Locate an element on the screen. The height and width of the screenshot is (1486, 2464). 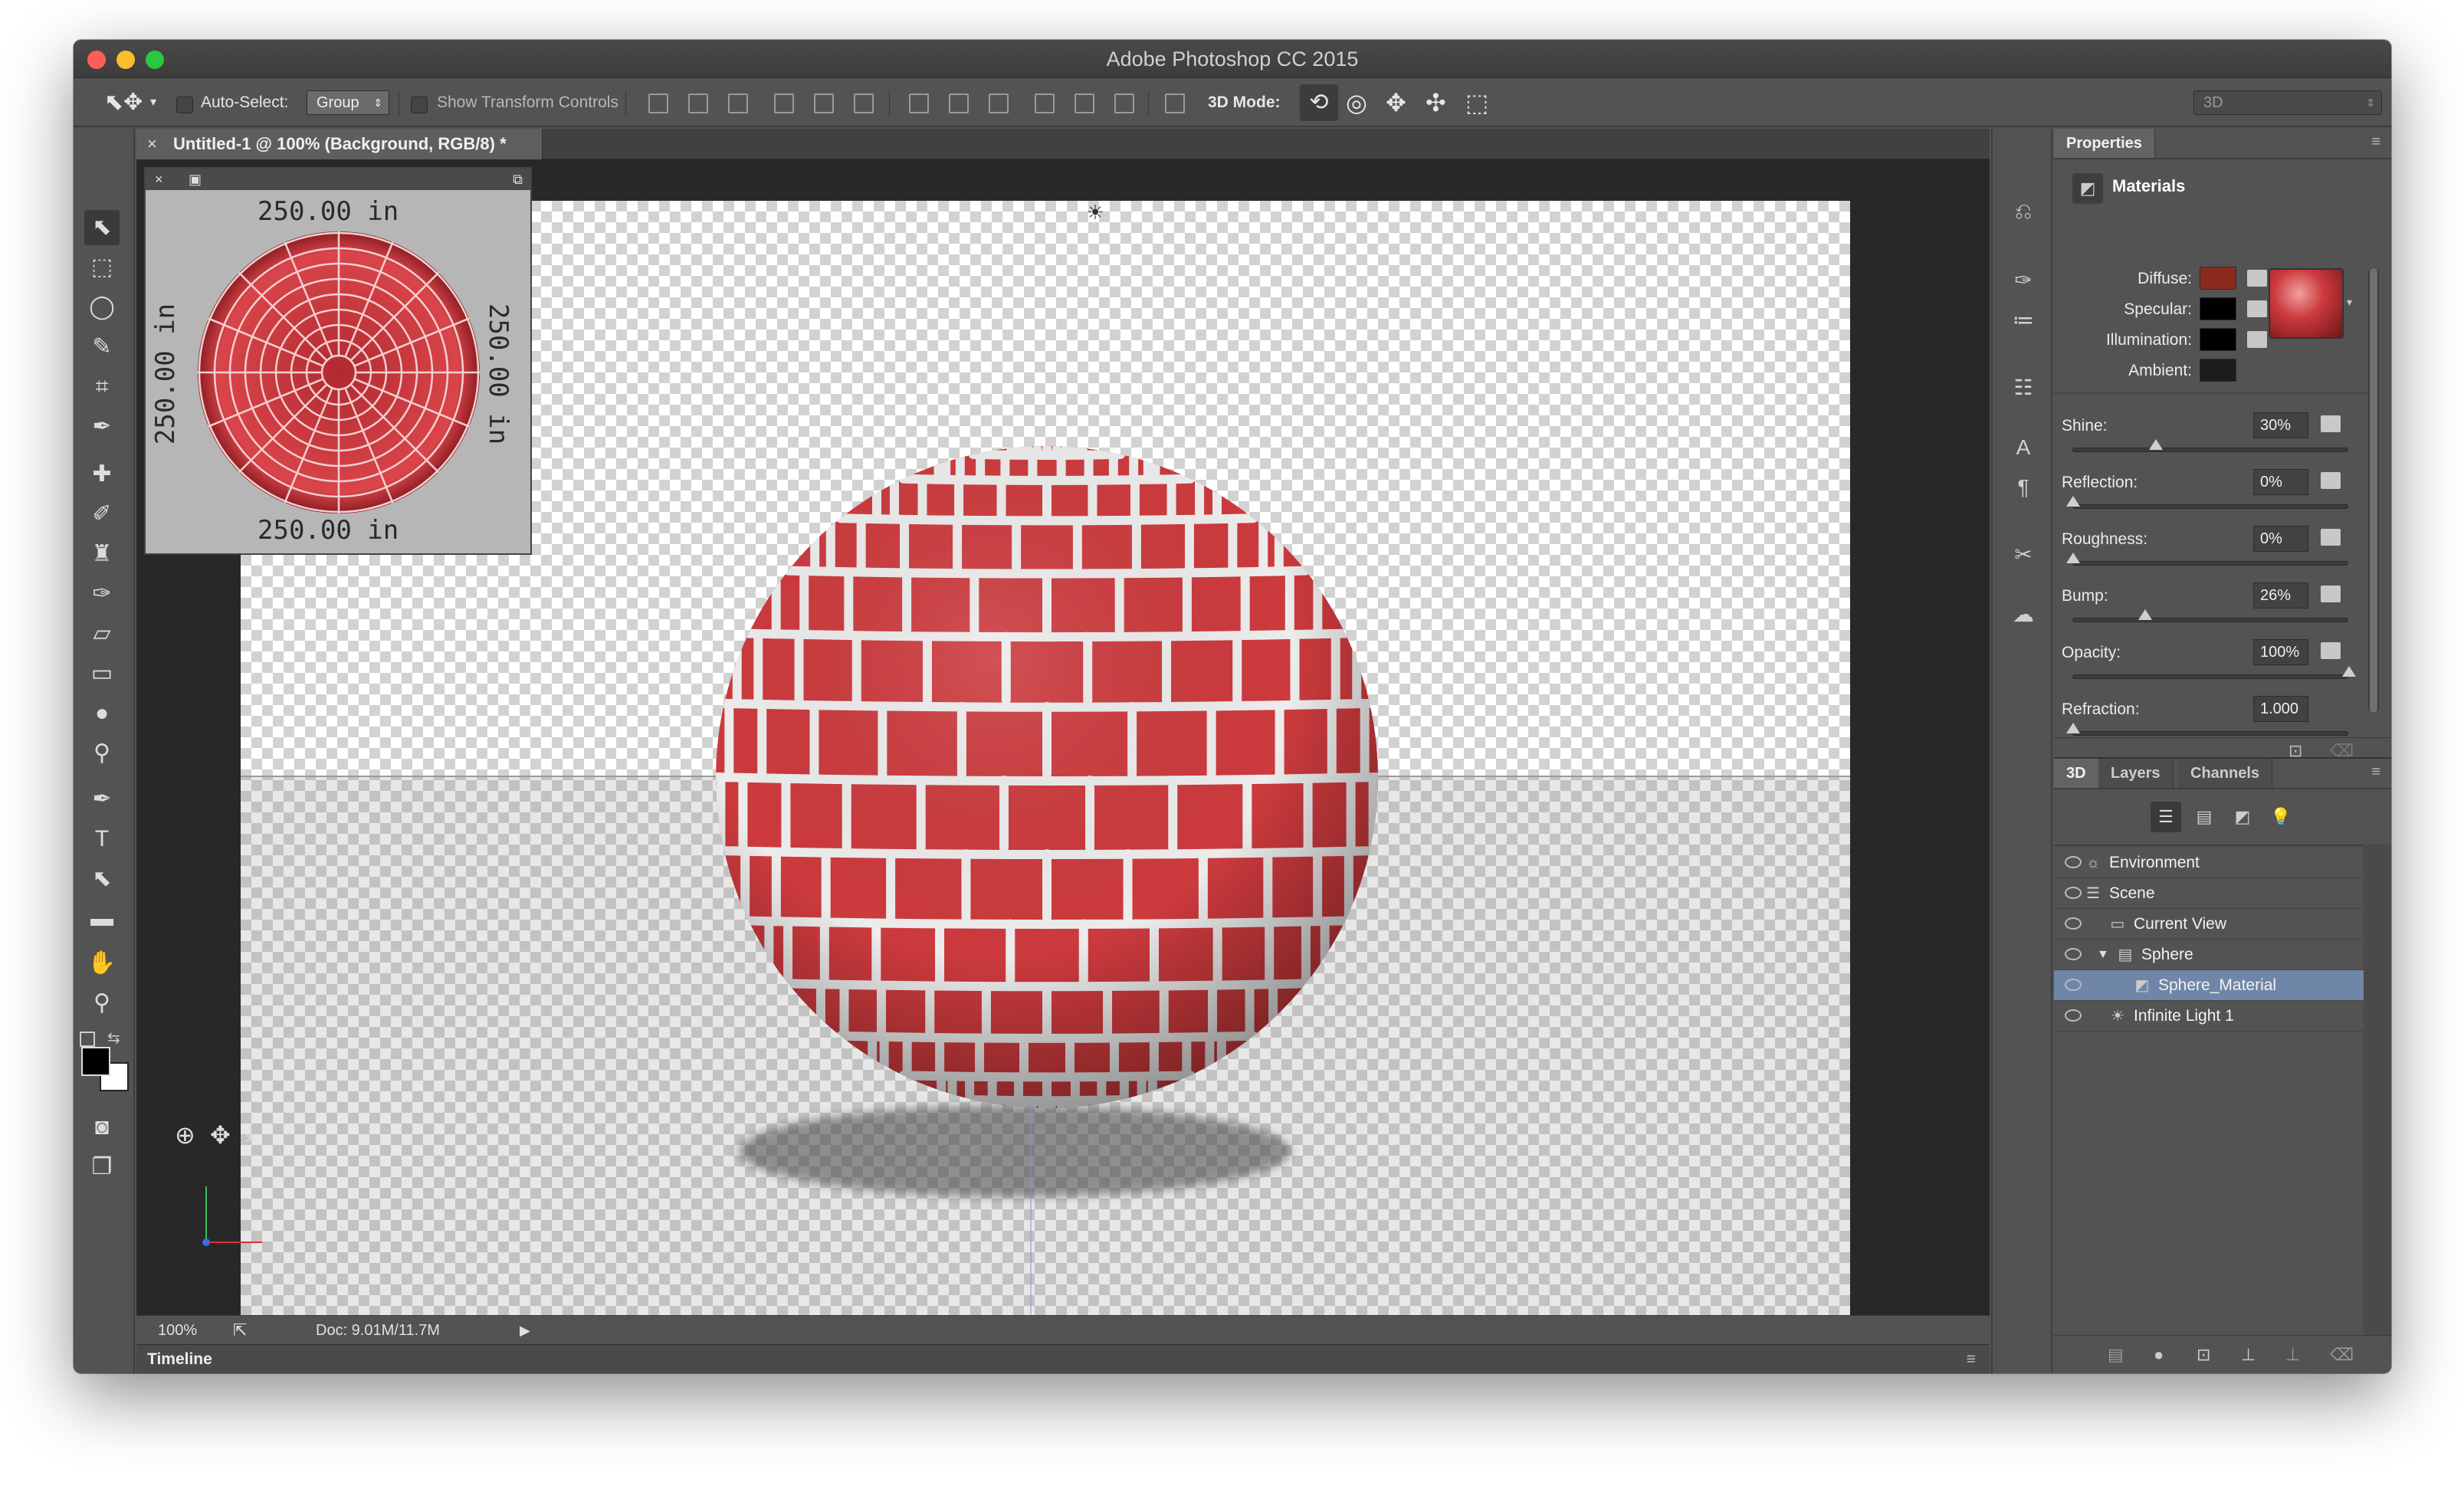
pan-3d-icon: ✥ is located at coordinates (1396, 102).